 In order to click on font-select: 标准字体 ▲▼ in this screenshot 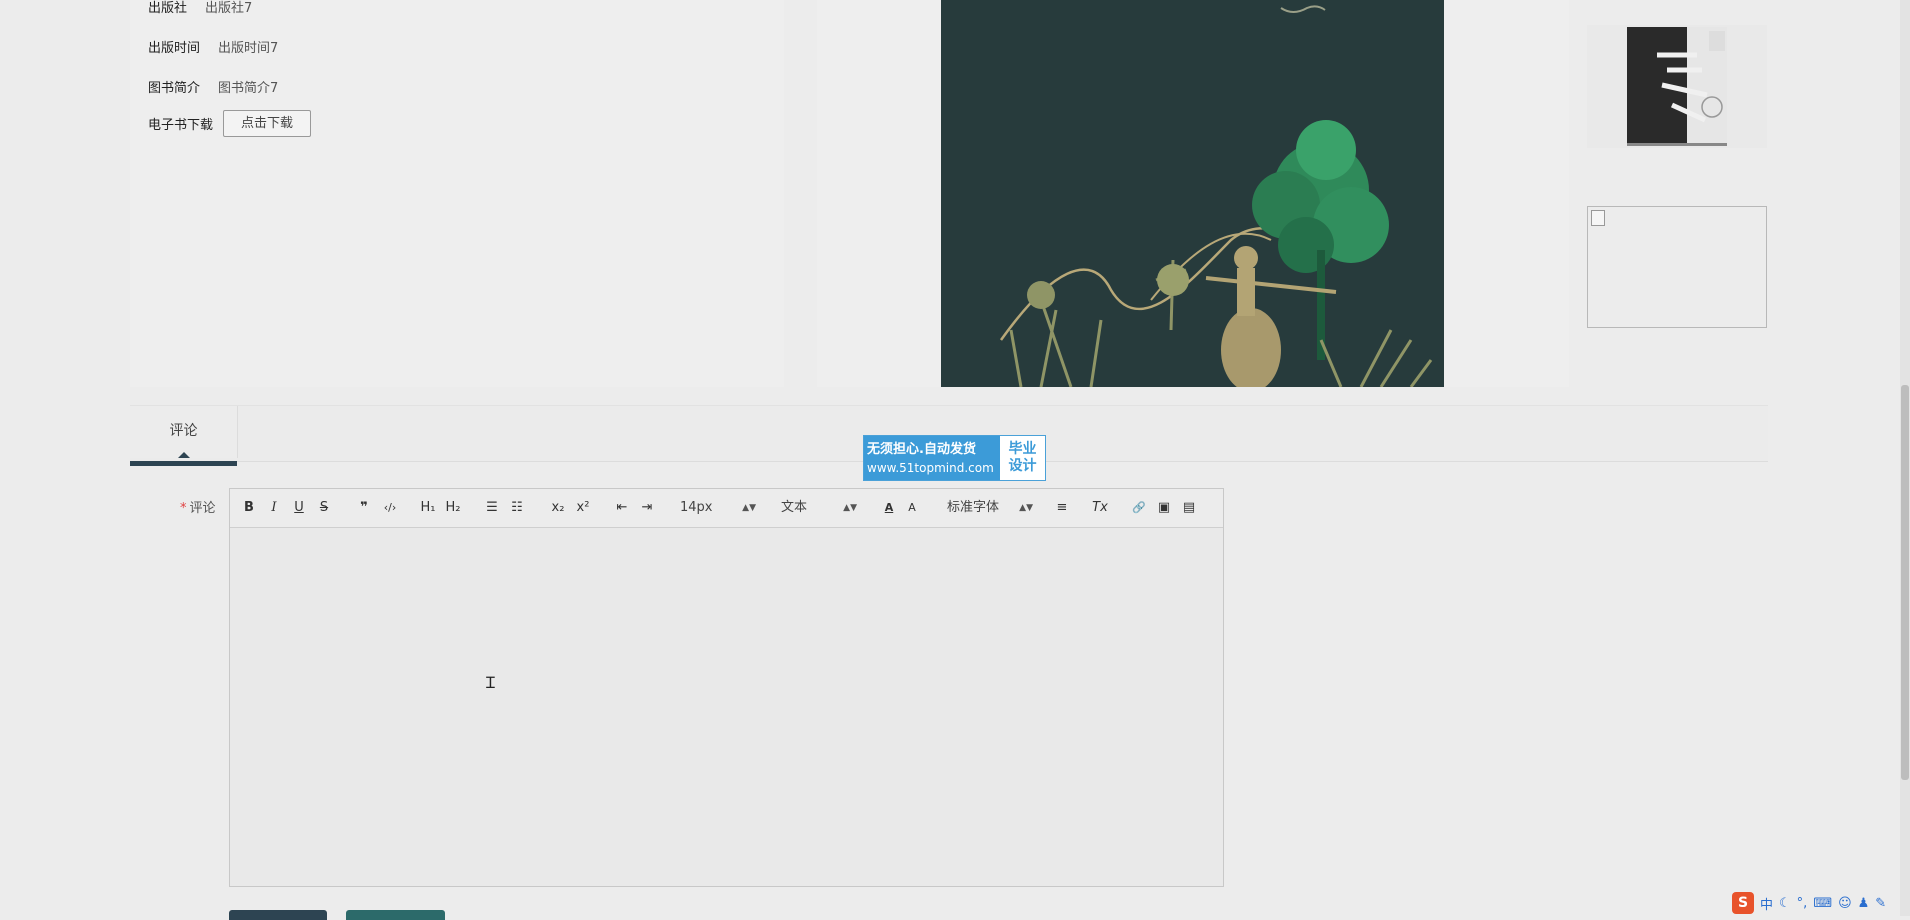, I will do `click(990, 508)`.